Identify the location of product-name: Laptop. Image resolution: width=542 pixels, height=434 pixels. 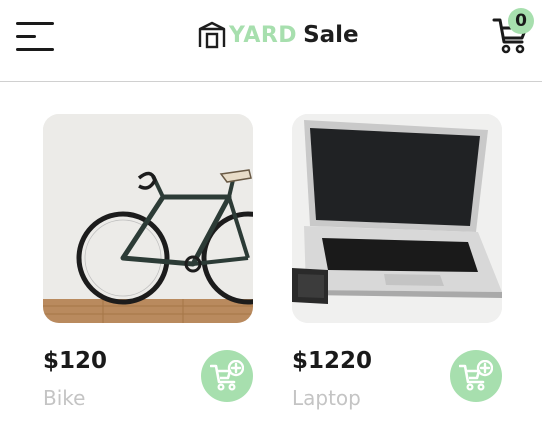
(326, 398).